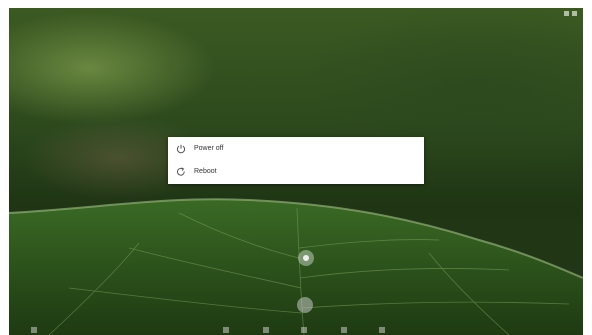  Describe the element at coordinates (344, 330) in the screenshot. I see `recents-icon` at that location.